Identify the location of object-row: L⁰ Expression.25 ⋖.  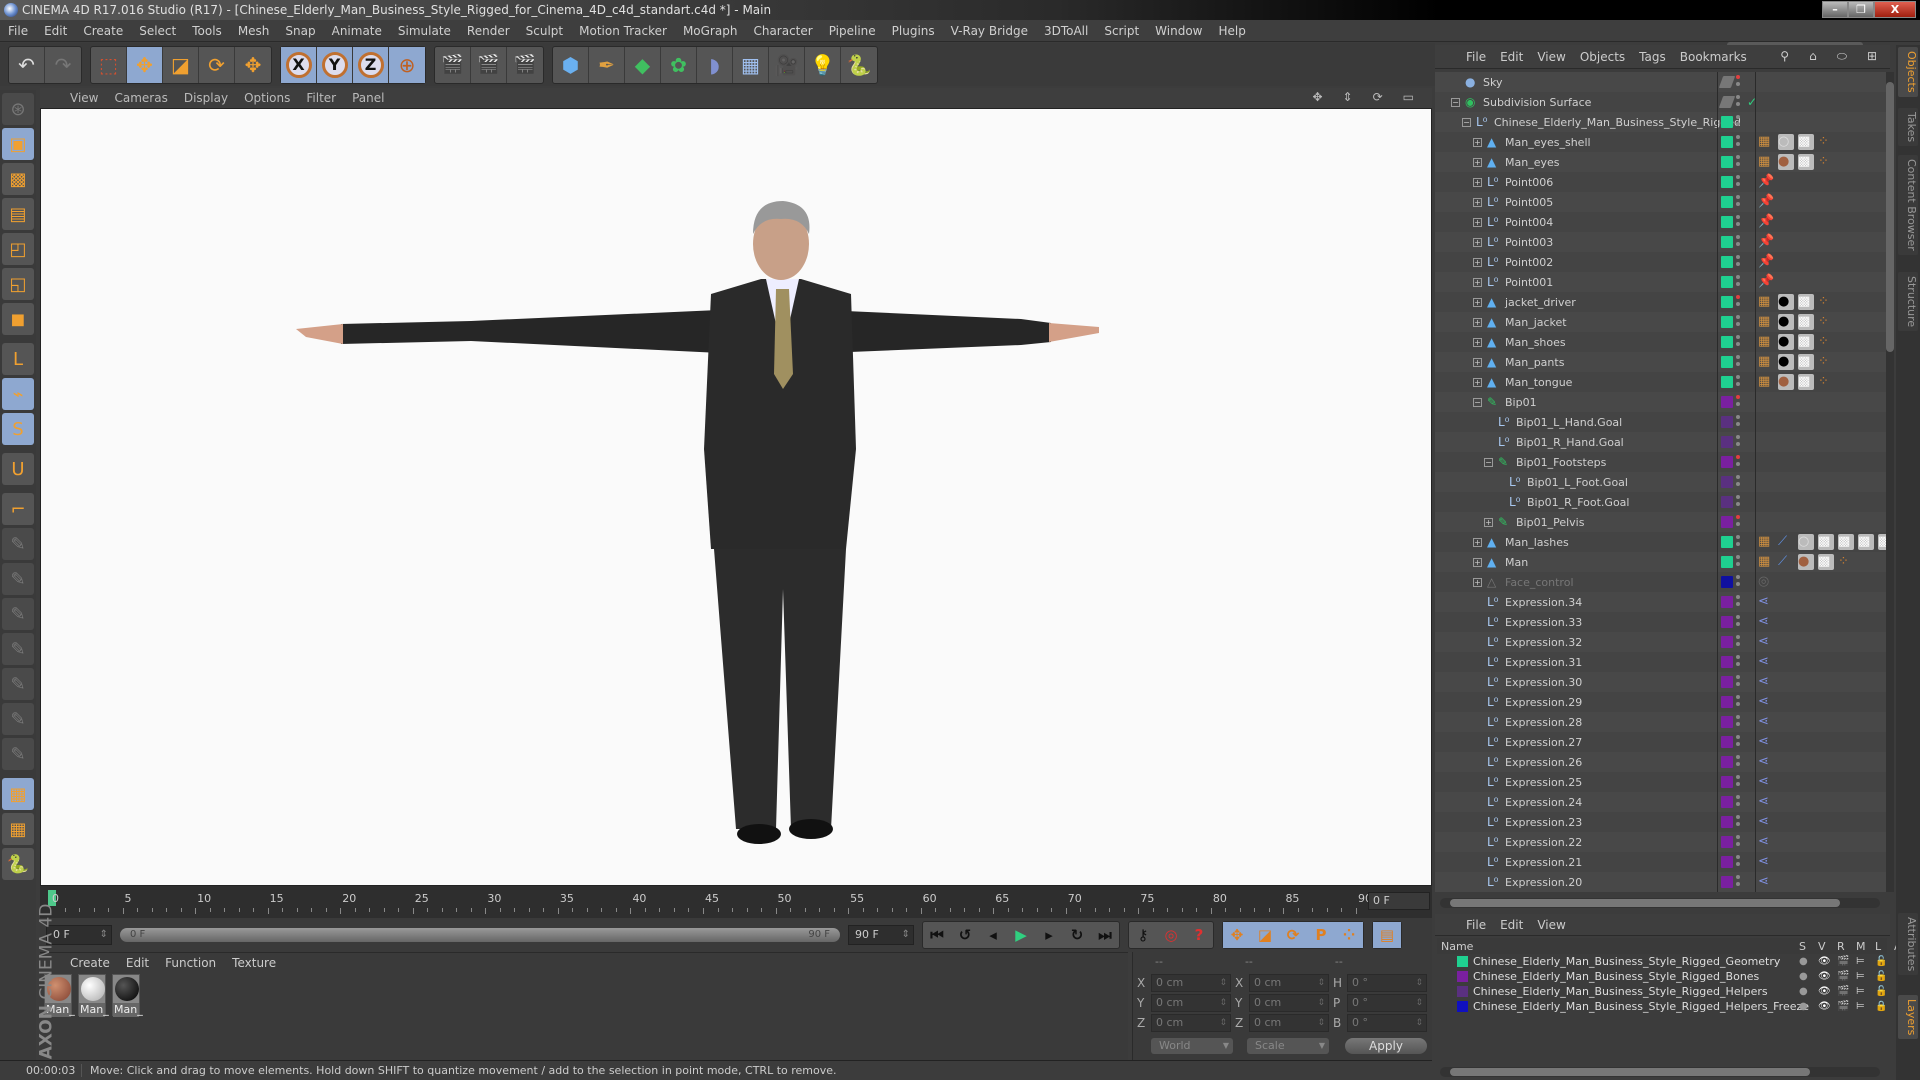
(1661, 782).